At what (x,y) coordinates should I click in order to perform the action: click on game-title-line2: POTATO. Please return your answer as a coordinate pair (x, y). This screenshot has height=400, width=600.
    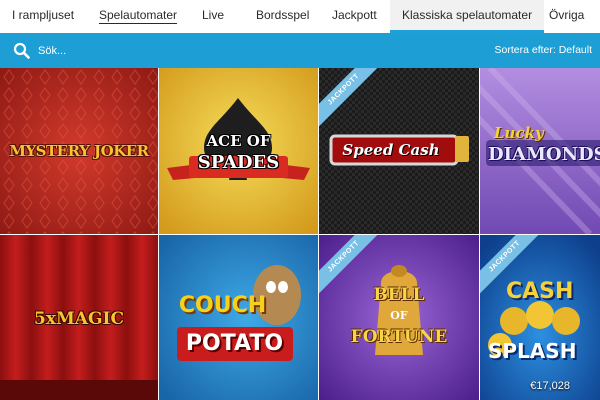
    Looking at the image, I should click on (234, 343).